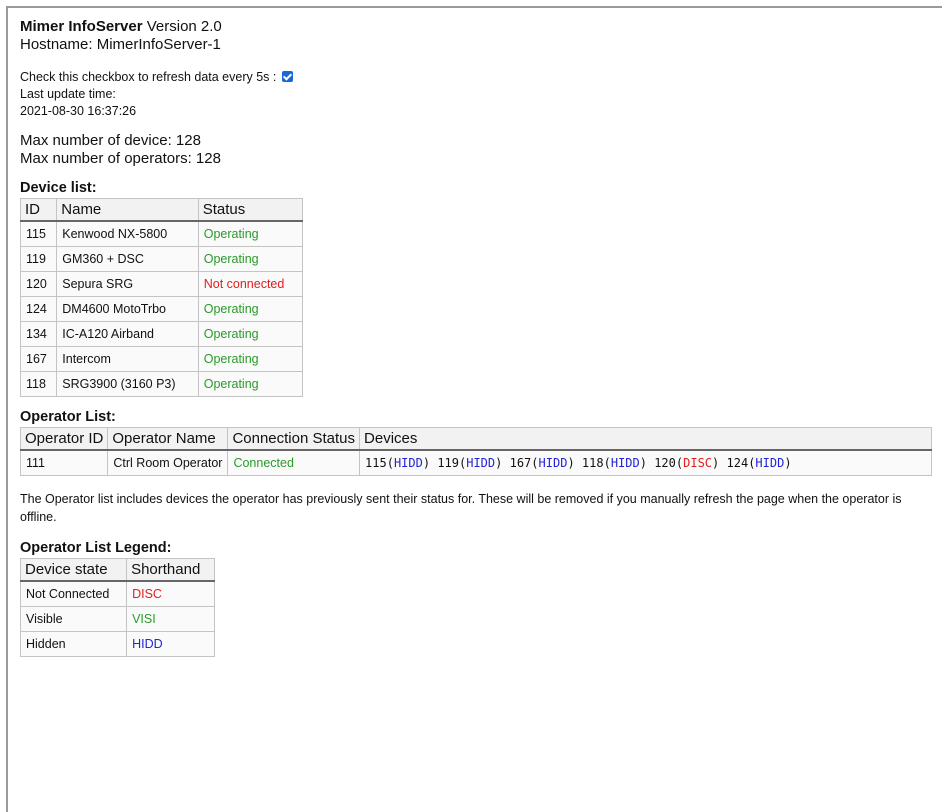 The image size is (942, 812). Describe the element at coordinates (168, 462) in the screenshot. I see `operator-name-cell: Ctrl Room Operator` at that location.